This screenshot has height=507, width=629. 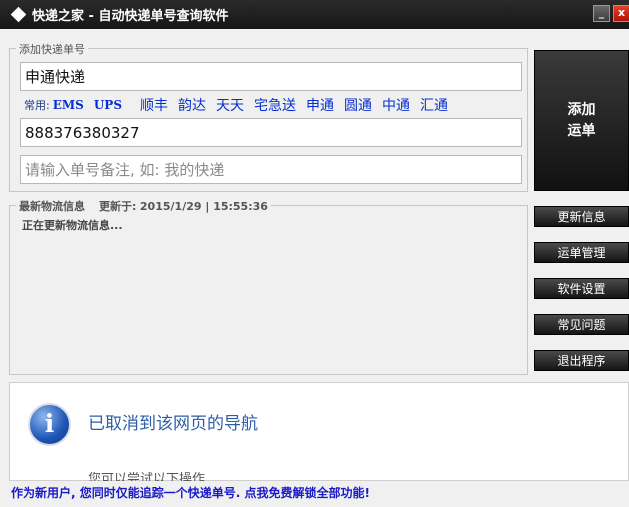 What do you see at coordinates (203, 206) in the screenshot?
I see `updated-timestamp: 2015/1/29 | 15:55:36` at bounding box center [203, 206].